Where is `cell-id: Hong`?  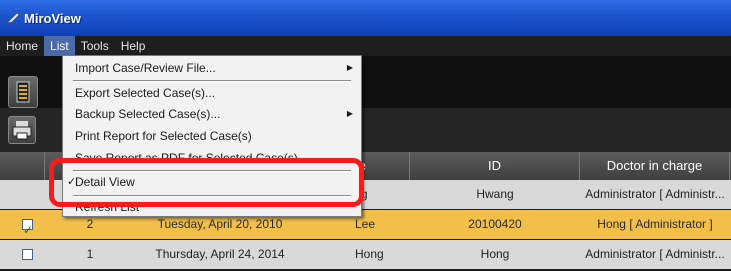
cell-id: Hong is located at coordinates (495, 254).